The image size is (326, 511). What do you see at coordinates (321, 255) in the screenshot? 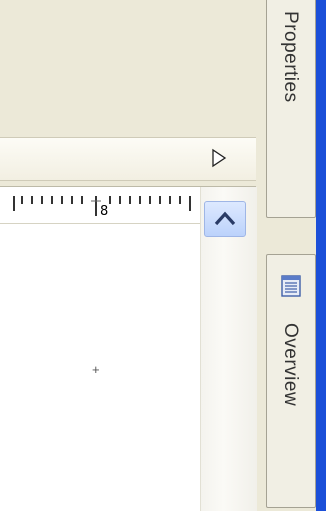
I see `window-edge` at bounding box center [321, 255].